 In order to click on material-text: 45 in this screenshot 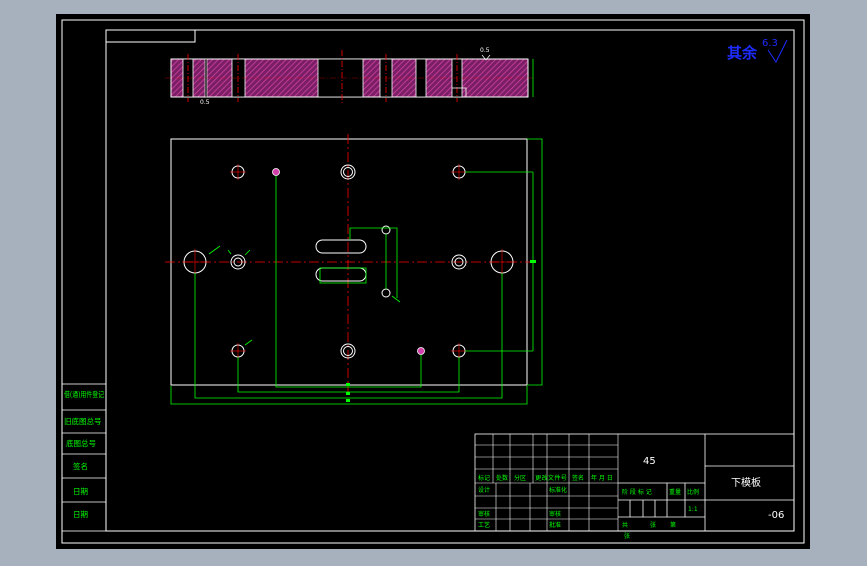, I will do `click(649, 461)`.